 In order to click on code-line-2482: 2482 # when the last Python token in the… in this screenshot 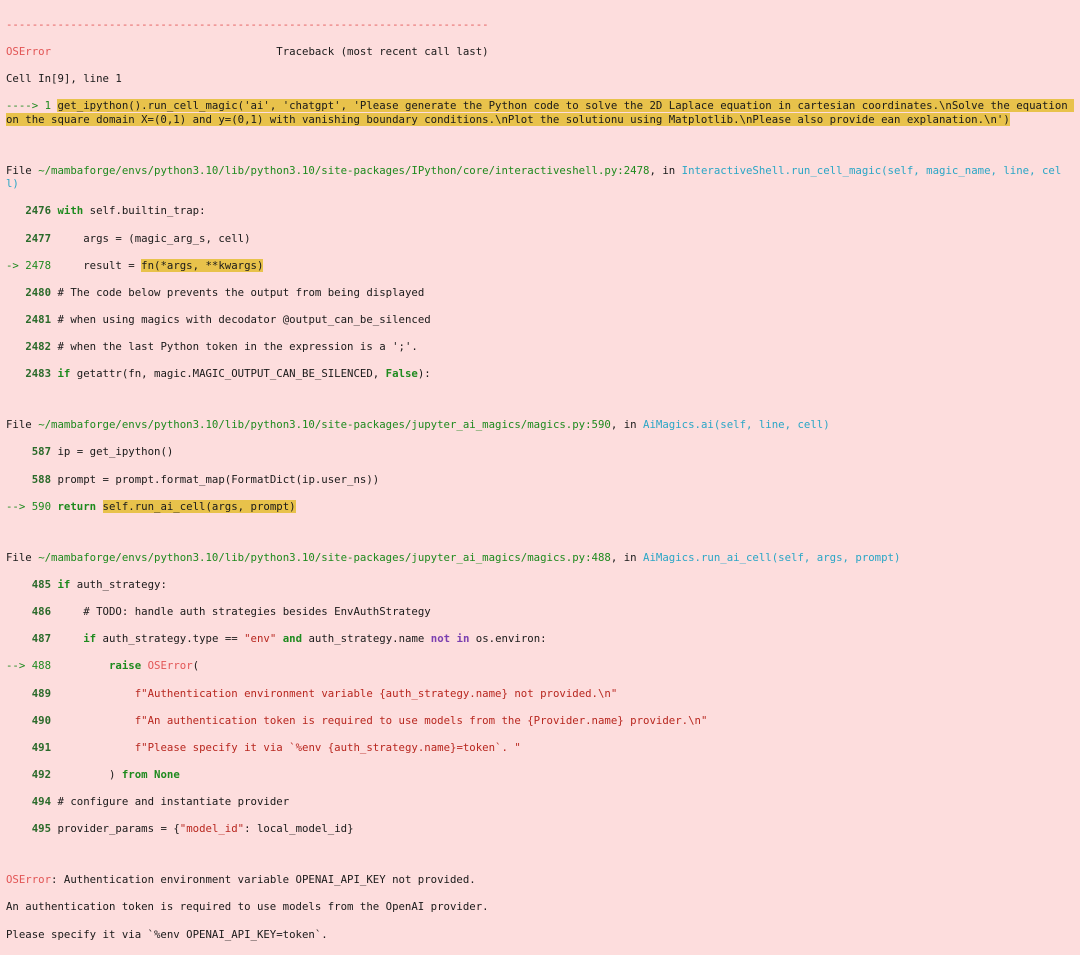, I will do `click(540, 347)`.